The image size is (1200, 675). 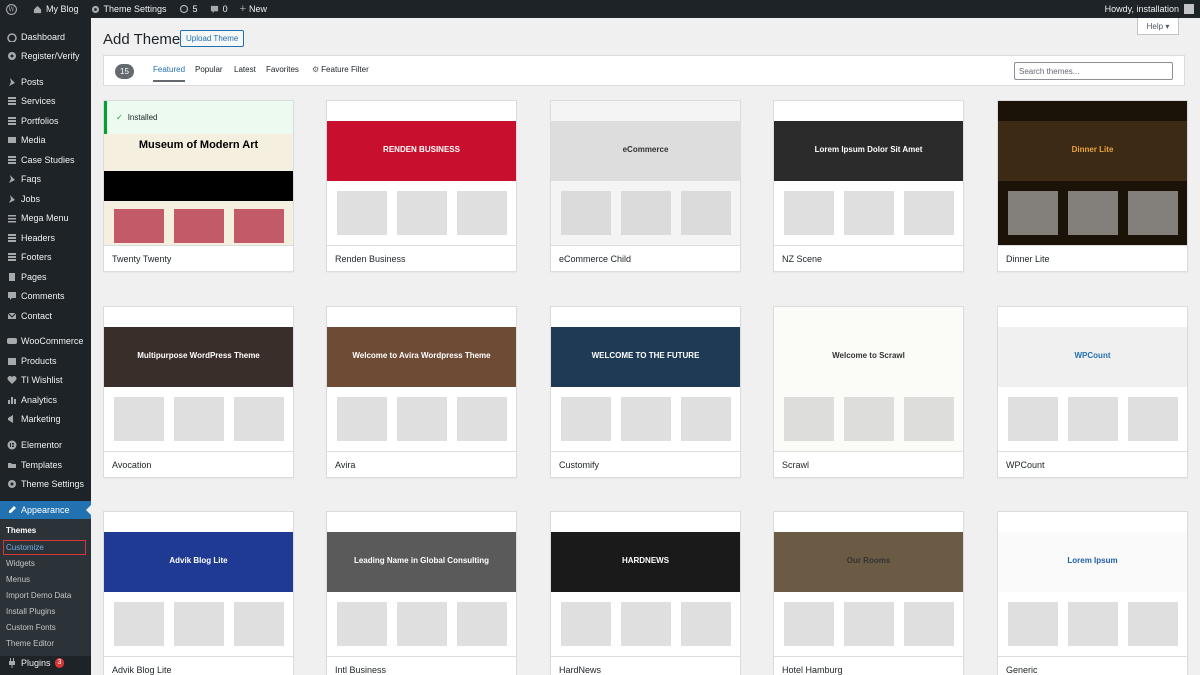 What do you see at coordinates (868, 464) in the screenshot?
I see `theme-name: Scrawl` at bounding box center [868, 464].